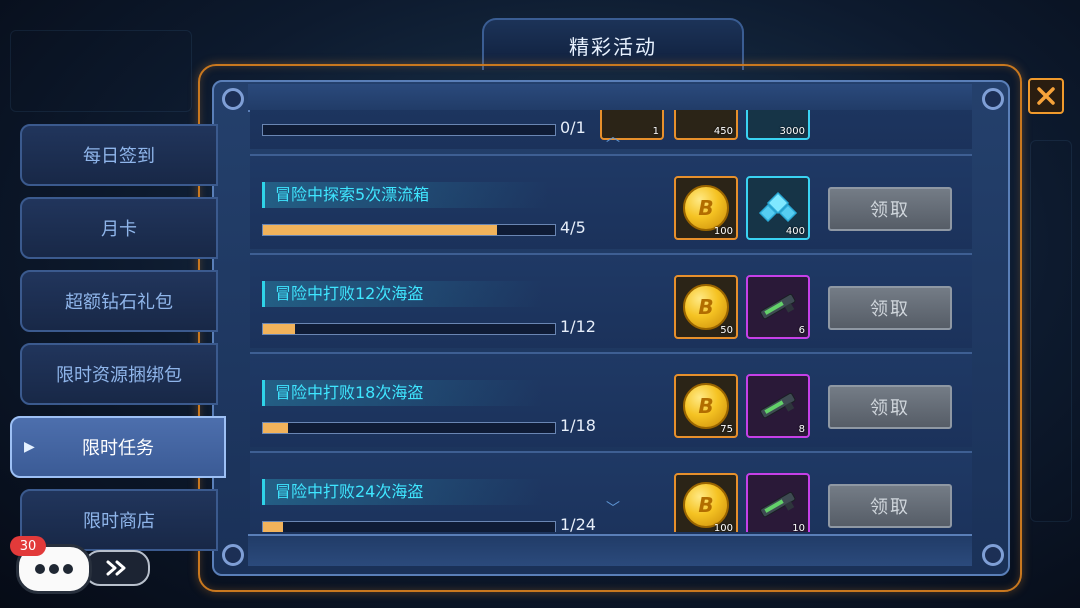  I want to click on chat-expand-button, so click(117, 568).